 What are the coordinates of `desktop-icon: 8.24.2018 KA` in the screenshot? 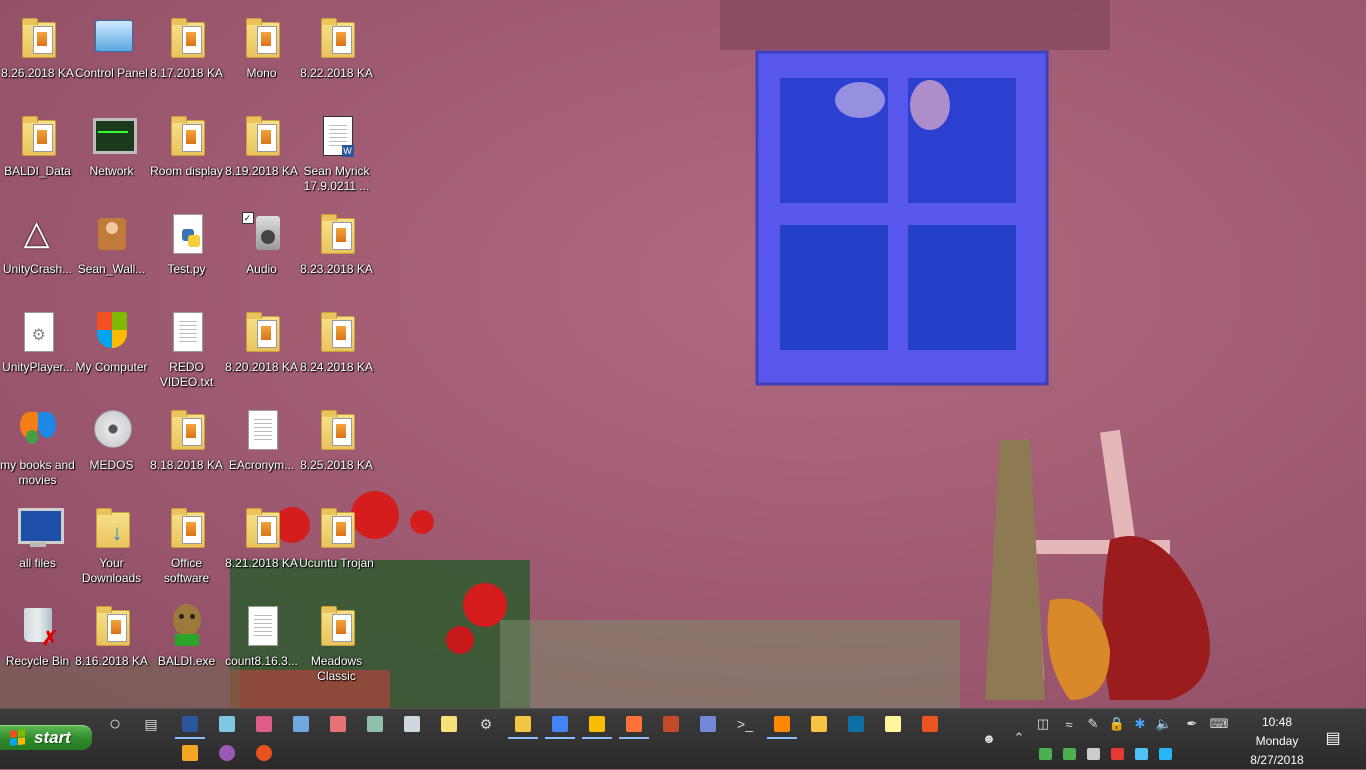 It's located at (336, 347).